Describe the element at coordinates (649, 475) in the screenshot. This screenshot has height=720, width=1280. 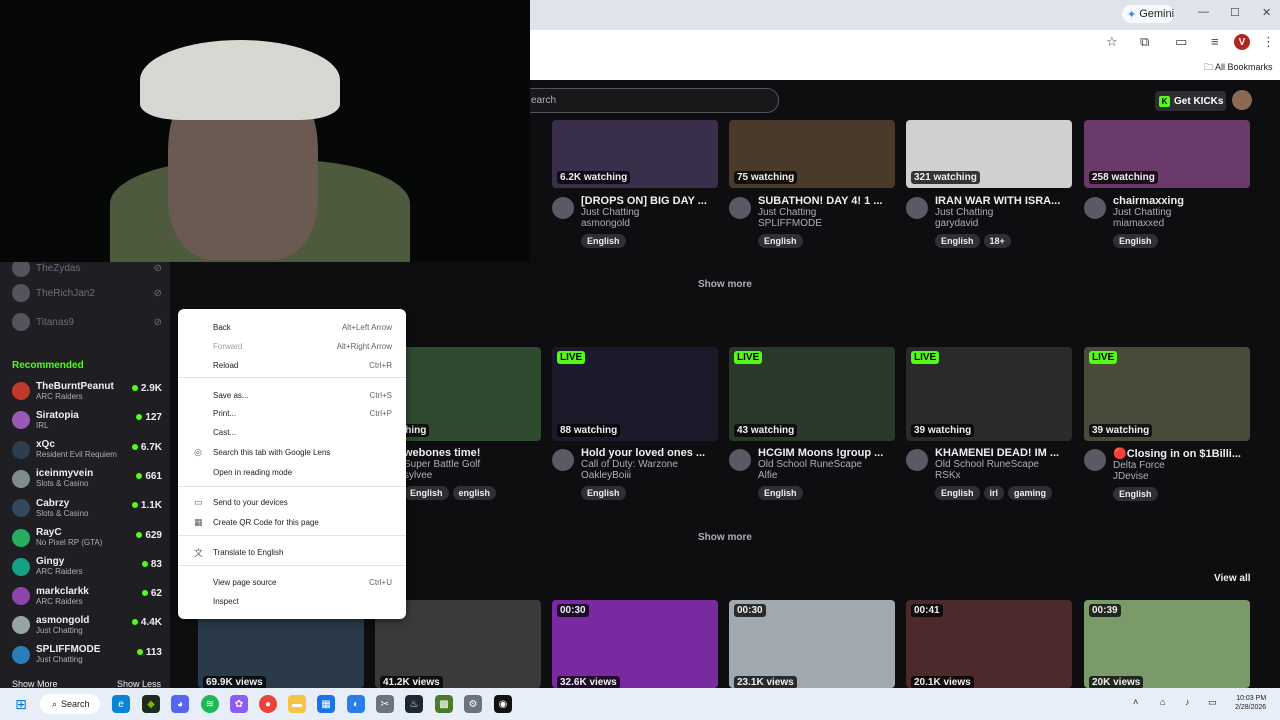
I see `streamer-name: OakleyBoiii` at that location.